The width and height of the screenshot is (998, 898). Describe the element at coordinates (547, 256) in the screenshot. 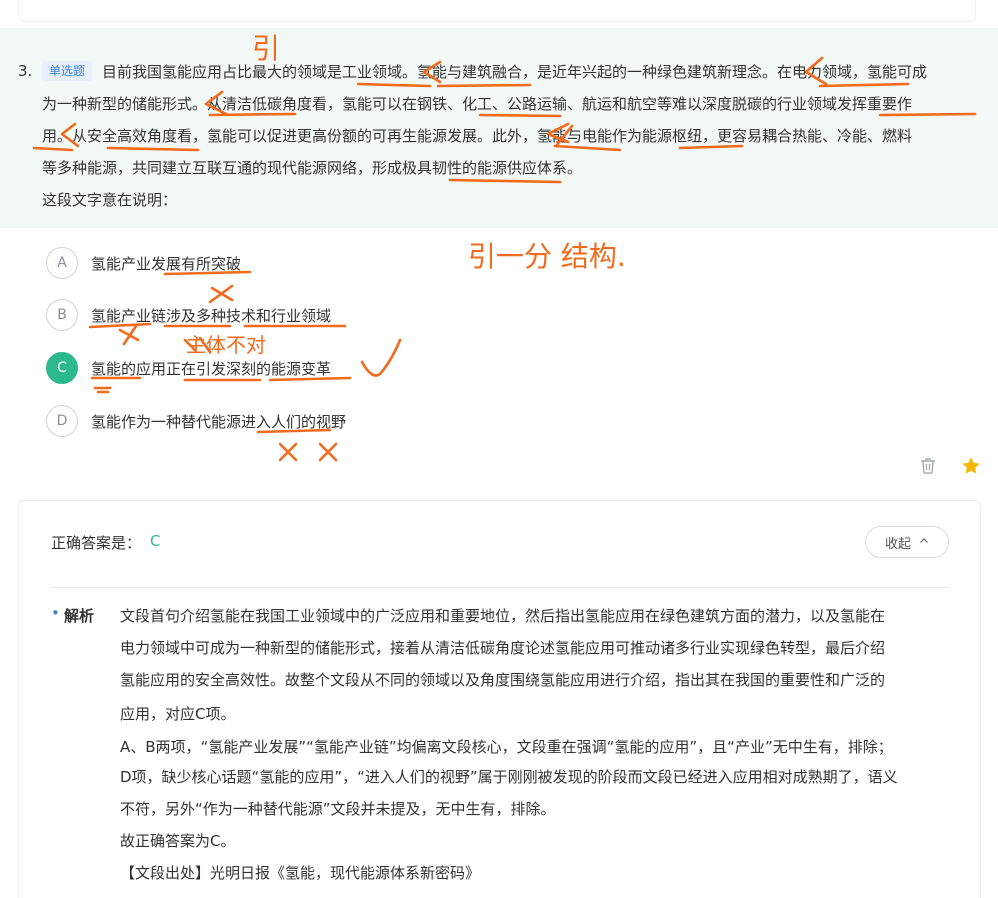

I see `ink-note: 引一分 结构.` at that location.